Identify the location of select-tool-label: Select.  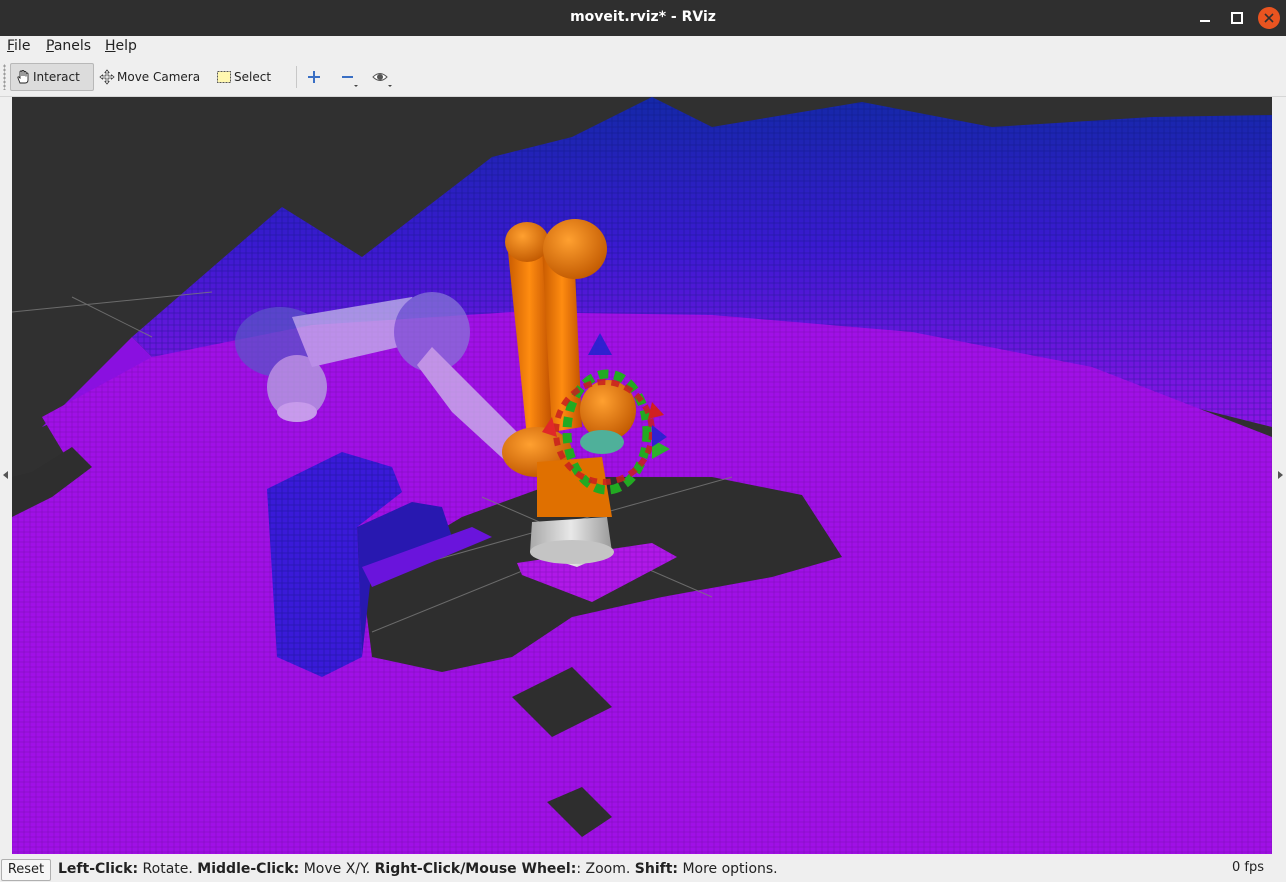
(253, 77).